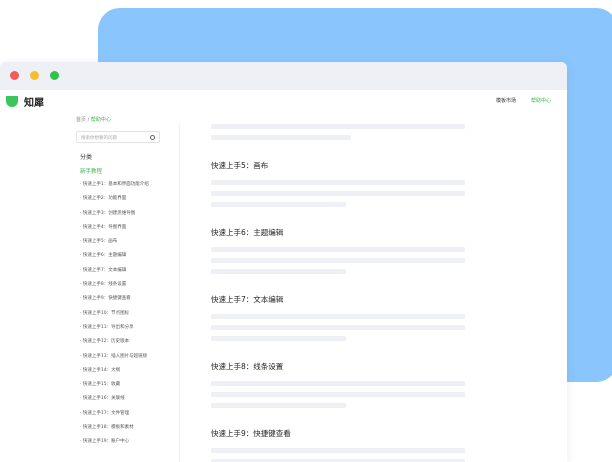 The image size is (612, 462). What do you see at coordinates (114, 374) in the screenshot?
I see `sidebar-item: · 快速上手14：大纲` at bounding box center [114, 374].